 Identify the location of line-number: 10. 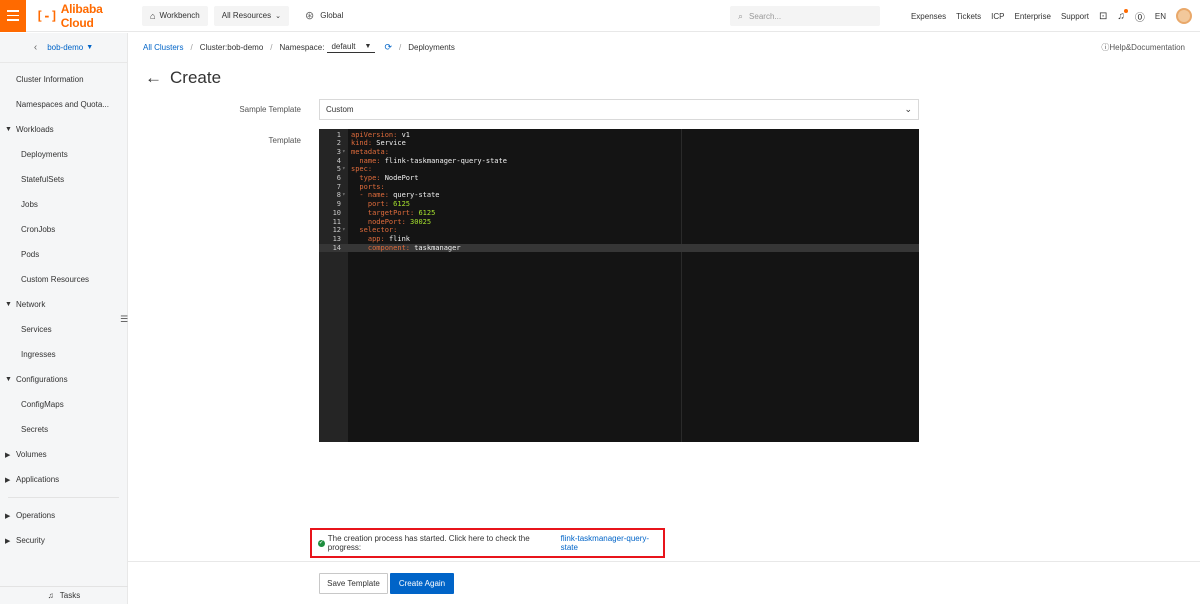
(336, 212).